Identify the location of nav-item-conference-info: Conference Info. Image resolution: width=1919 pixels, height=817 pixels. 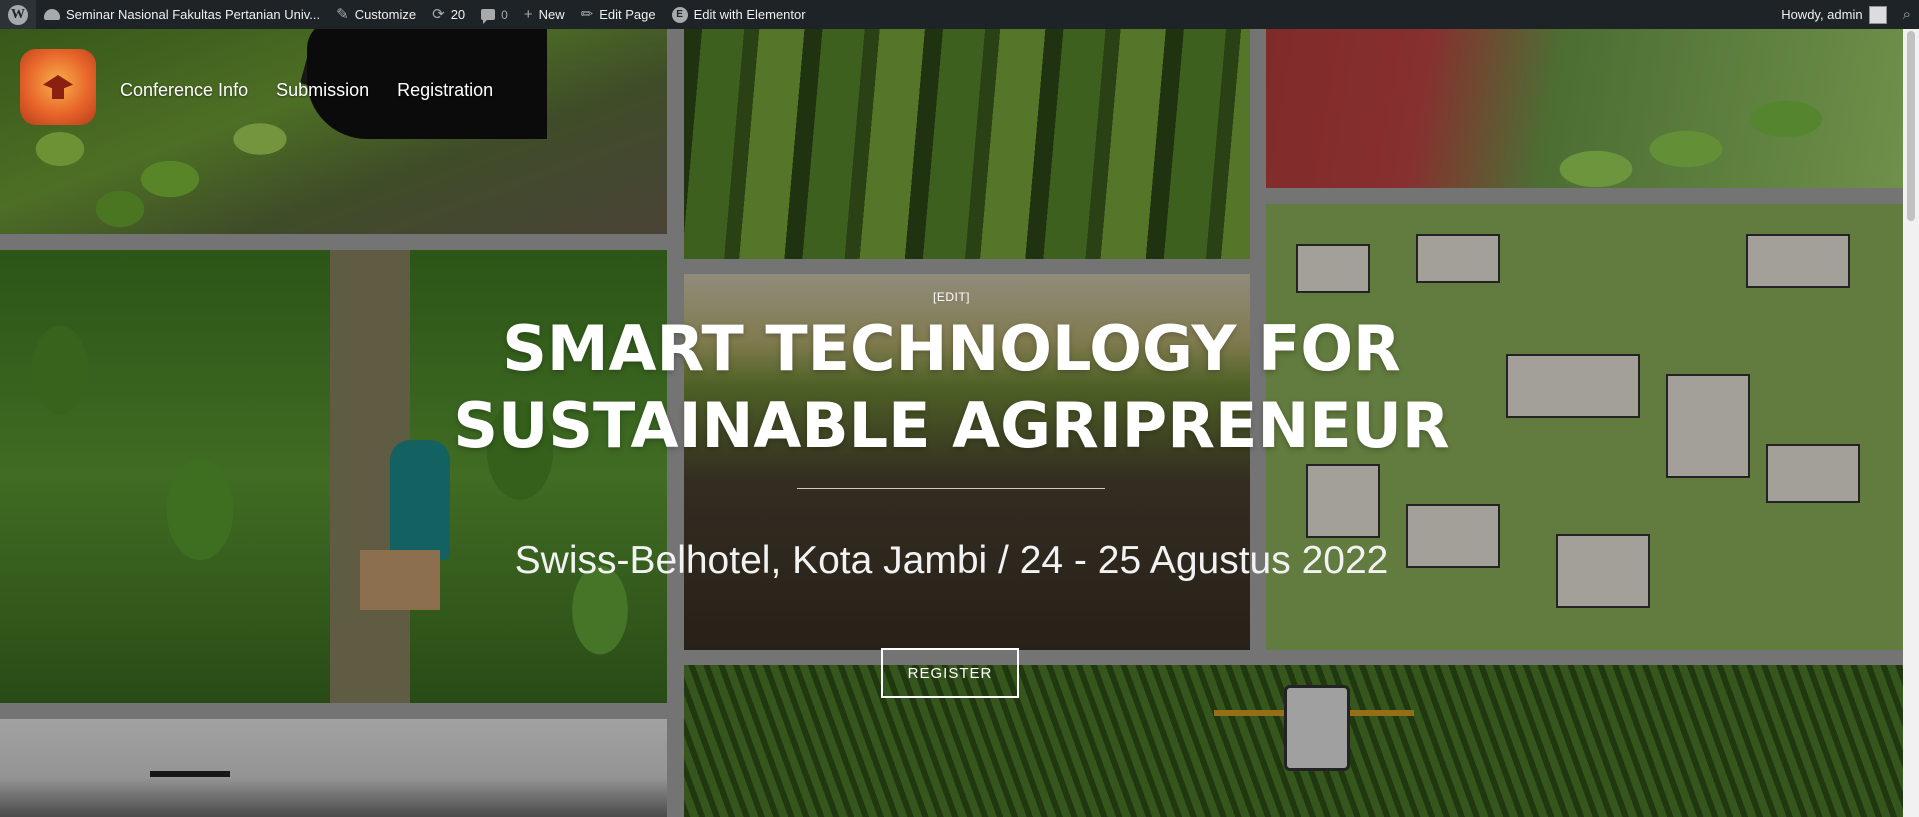
(184, 90).